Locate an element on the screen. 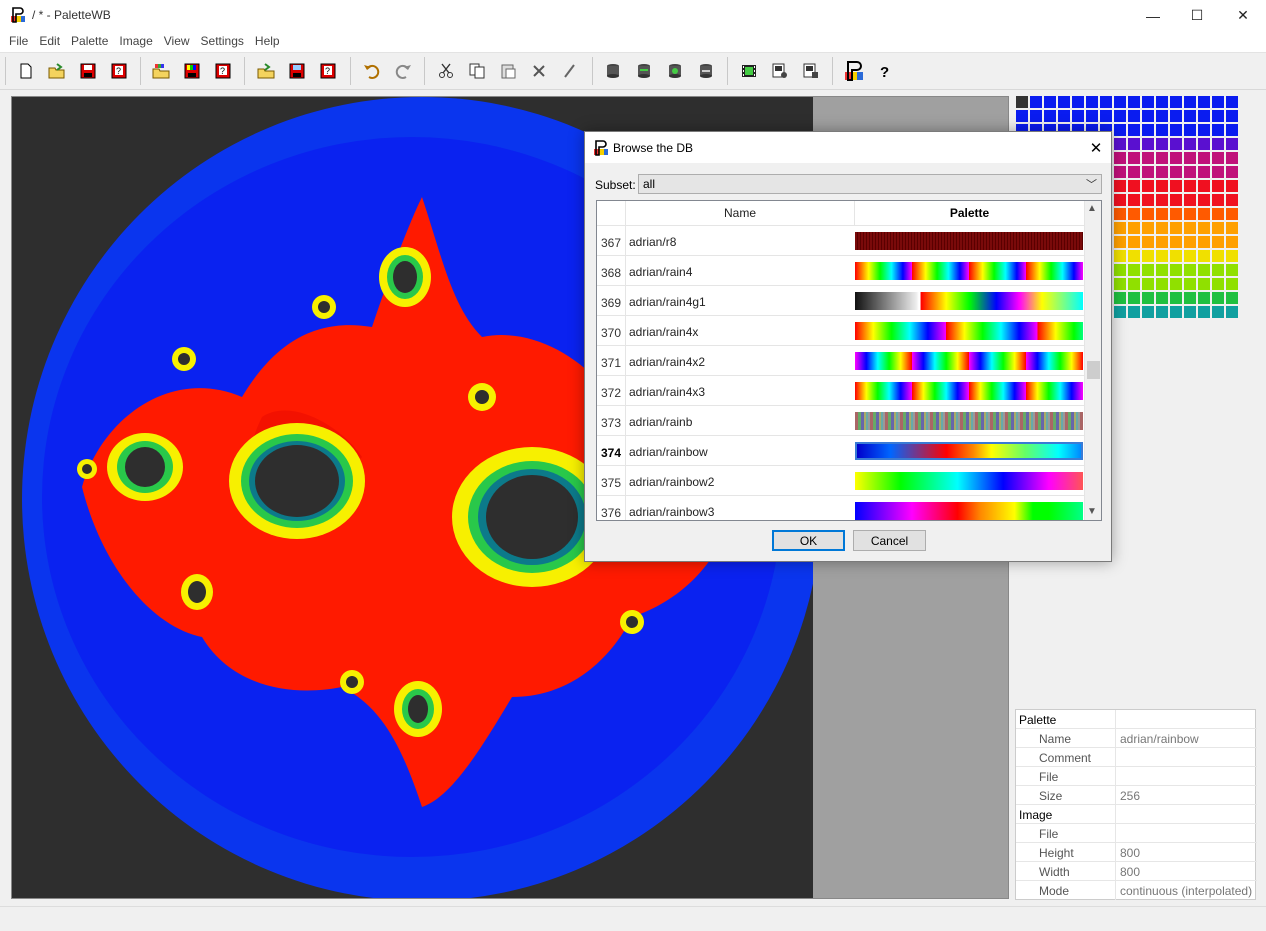 Image resolution: width=1266 pixels, height=931 pixels. new-icon is located at coordinates (26, 71).